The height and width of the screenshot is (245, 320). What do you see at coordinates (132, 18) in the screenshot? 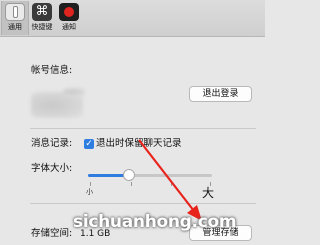
I see `preferences-toolbar: 通用 ⌘ 快捷键 通知` at bounding box center [132, 18].